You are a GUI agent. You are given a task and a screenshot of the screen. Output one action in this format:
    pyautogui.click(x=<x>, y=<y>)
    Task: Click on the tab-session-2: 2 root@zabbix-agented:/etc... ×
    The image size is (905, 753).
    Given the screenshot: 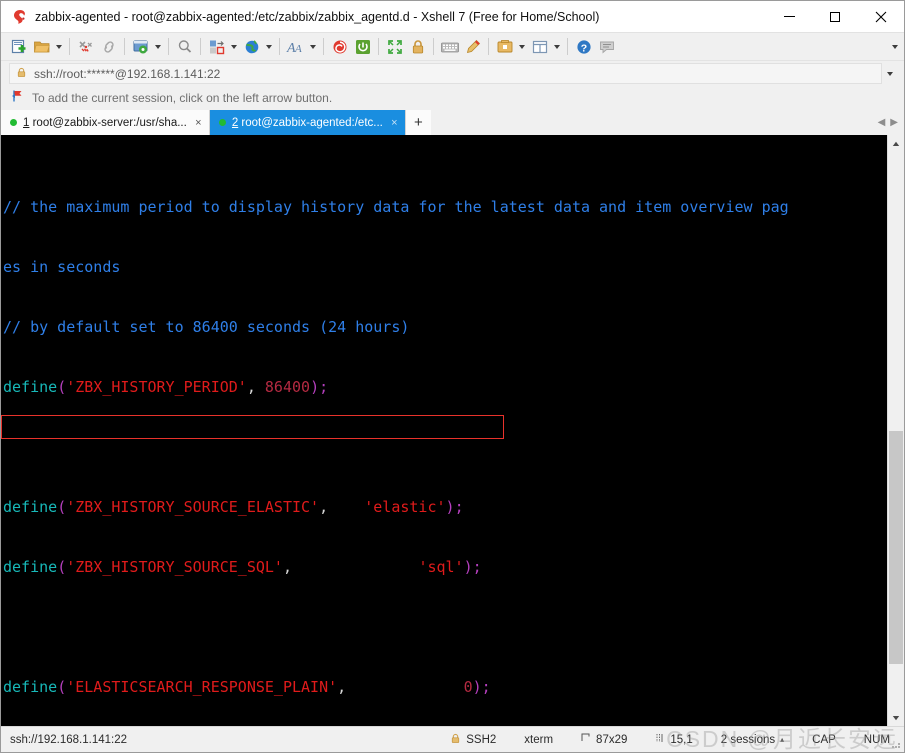 What is the action you would take?
    pyautogui.click(x=307, y=122)
    